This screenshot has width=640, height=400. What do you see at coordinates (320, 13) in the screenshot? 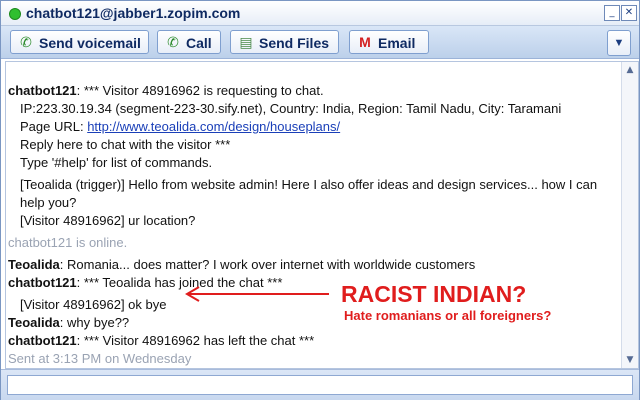
I see `title-bar: chatbot121@jabber1.zopim.com _ ✕` at bounding box center [320, 13].